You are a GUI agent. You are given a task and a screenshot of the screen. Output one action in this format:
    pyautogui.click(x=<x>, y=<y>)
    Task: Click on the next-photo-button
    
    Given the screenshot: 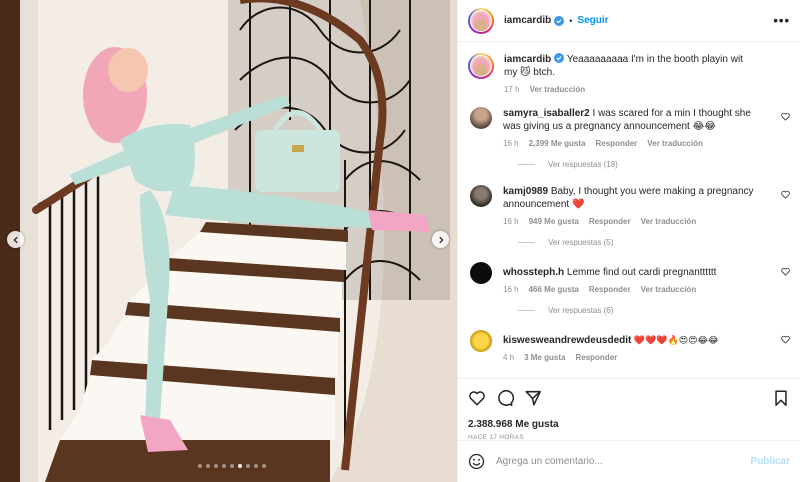 What is the action you would take?
    pyautogui.click(x=440, y=239)
    